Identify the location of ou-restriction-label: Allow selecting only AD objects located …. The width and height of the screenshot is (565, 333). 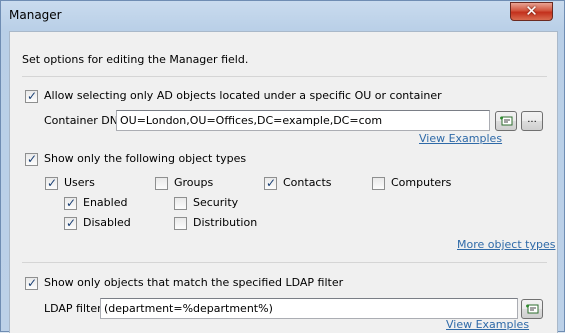
(243, 95).